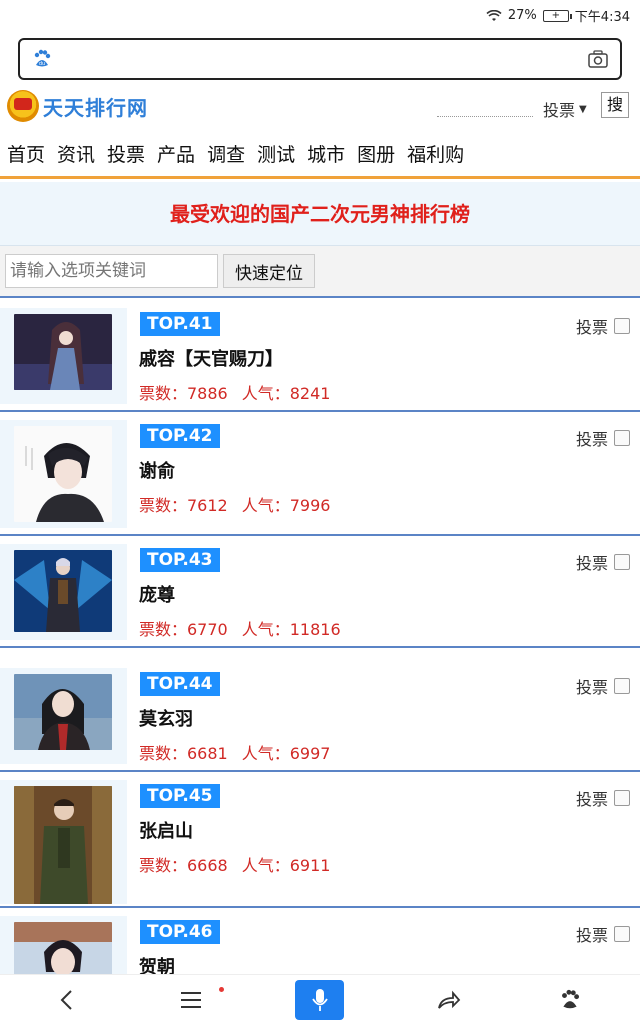  I want to click on item-name: 戚容【天官赐刀】, so click(211, 358).